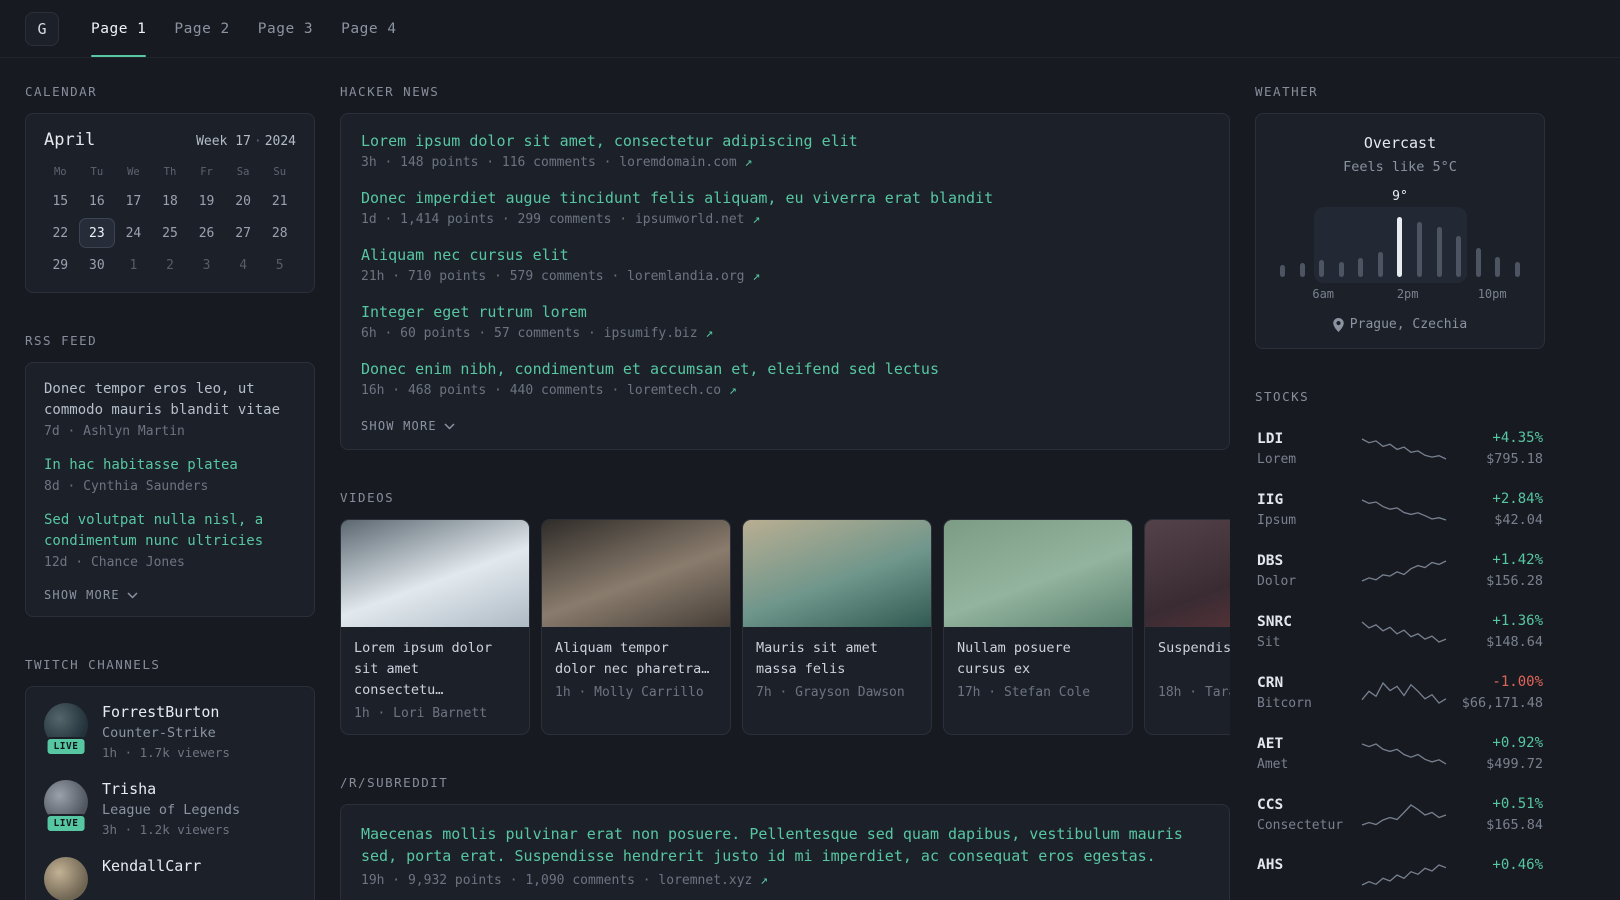  Describe the element at coordinates (279, 265) in the screenshot. I see `calendar-day: 5` at that location.